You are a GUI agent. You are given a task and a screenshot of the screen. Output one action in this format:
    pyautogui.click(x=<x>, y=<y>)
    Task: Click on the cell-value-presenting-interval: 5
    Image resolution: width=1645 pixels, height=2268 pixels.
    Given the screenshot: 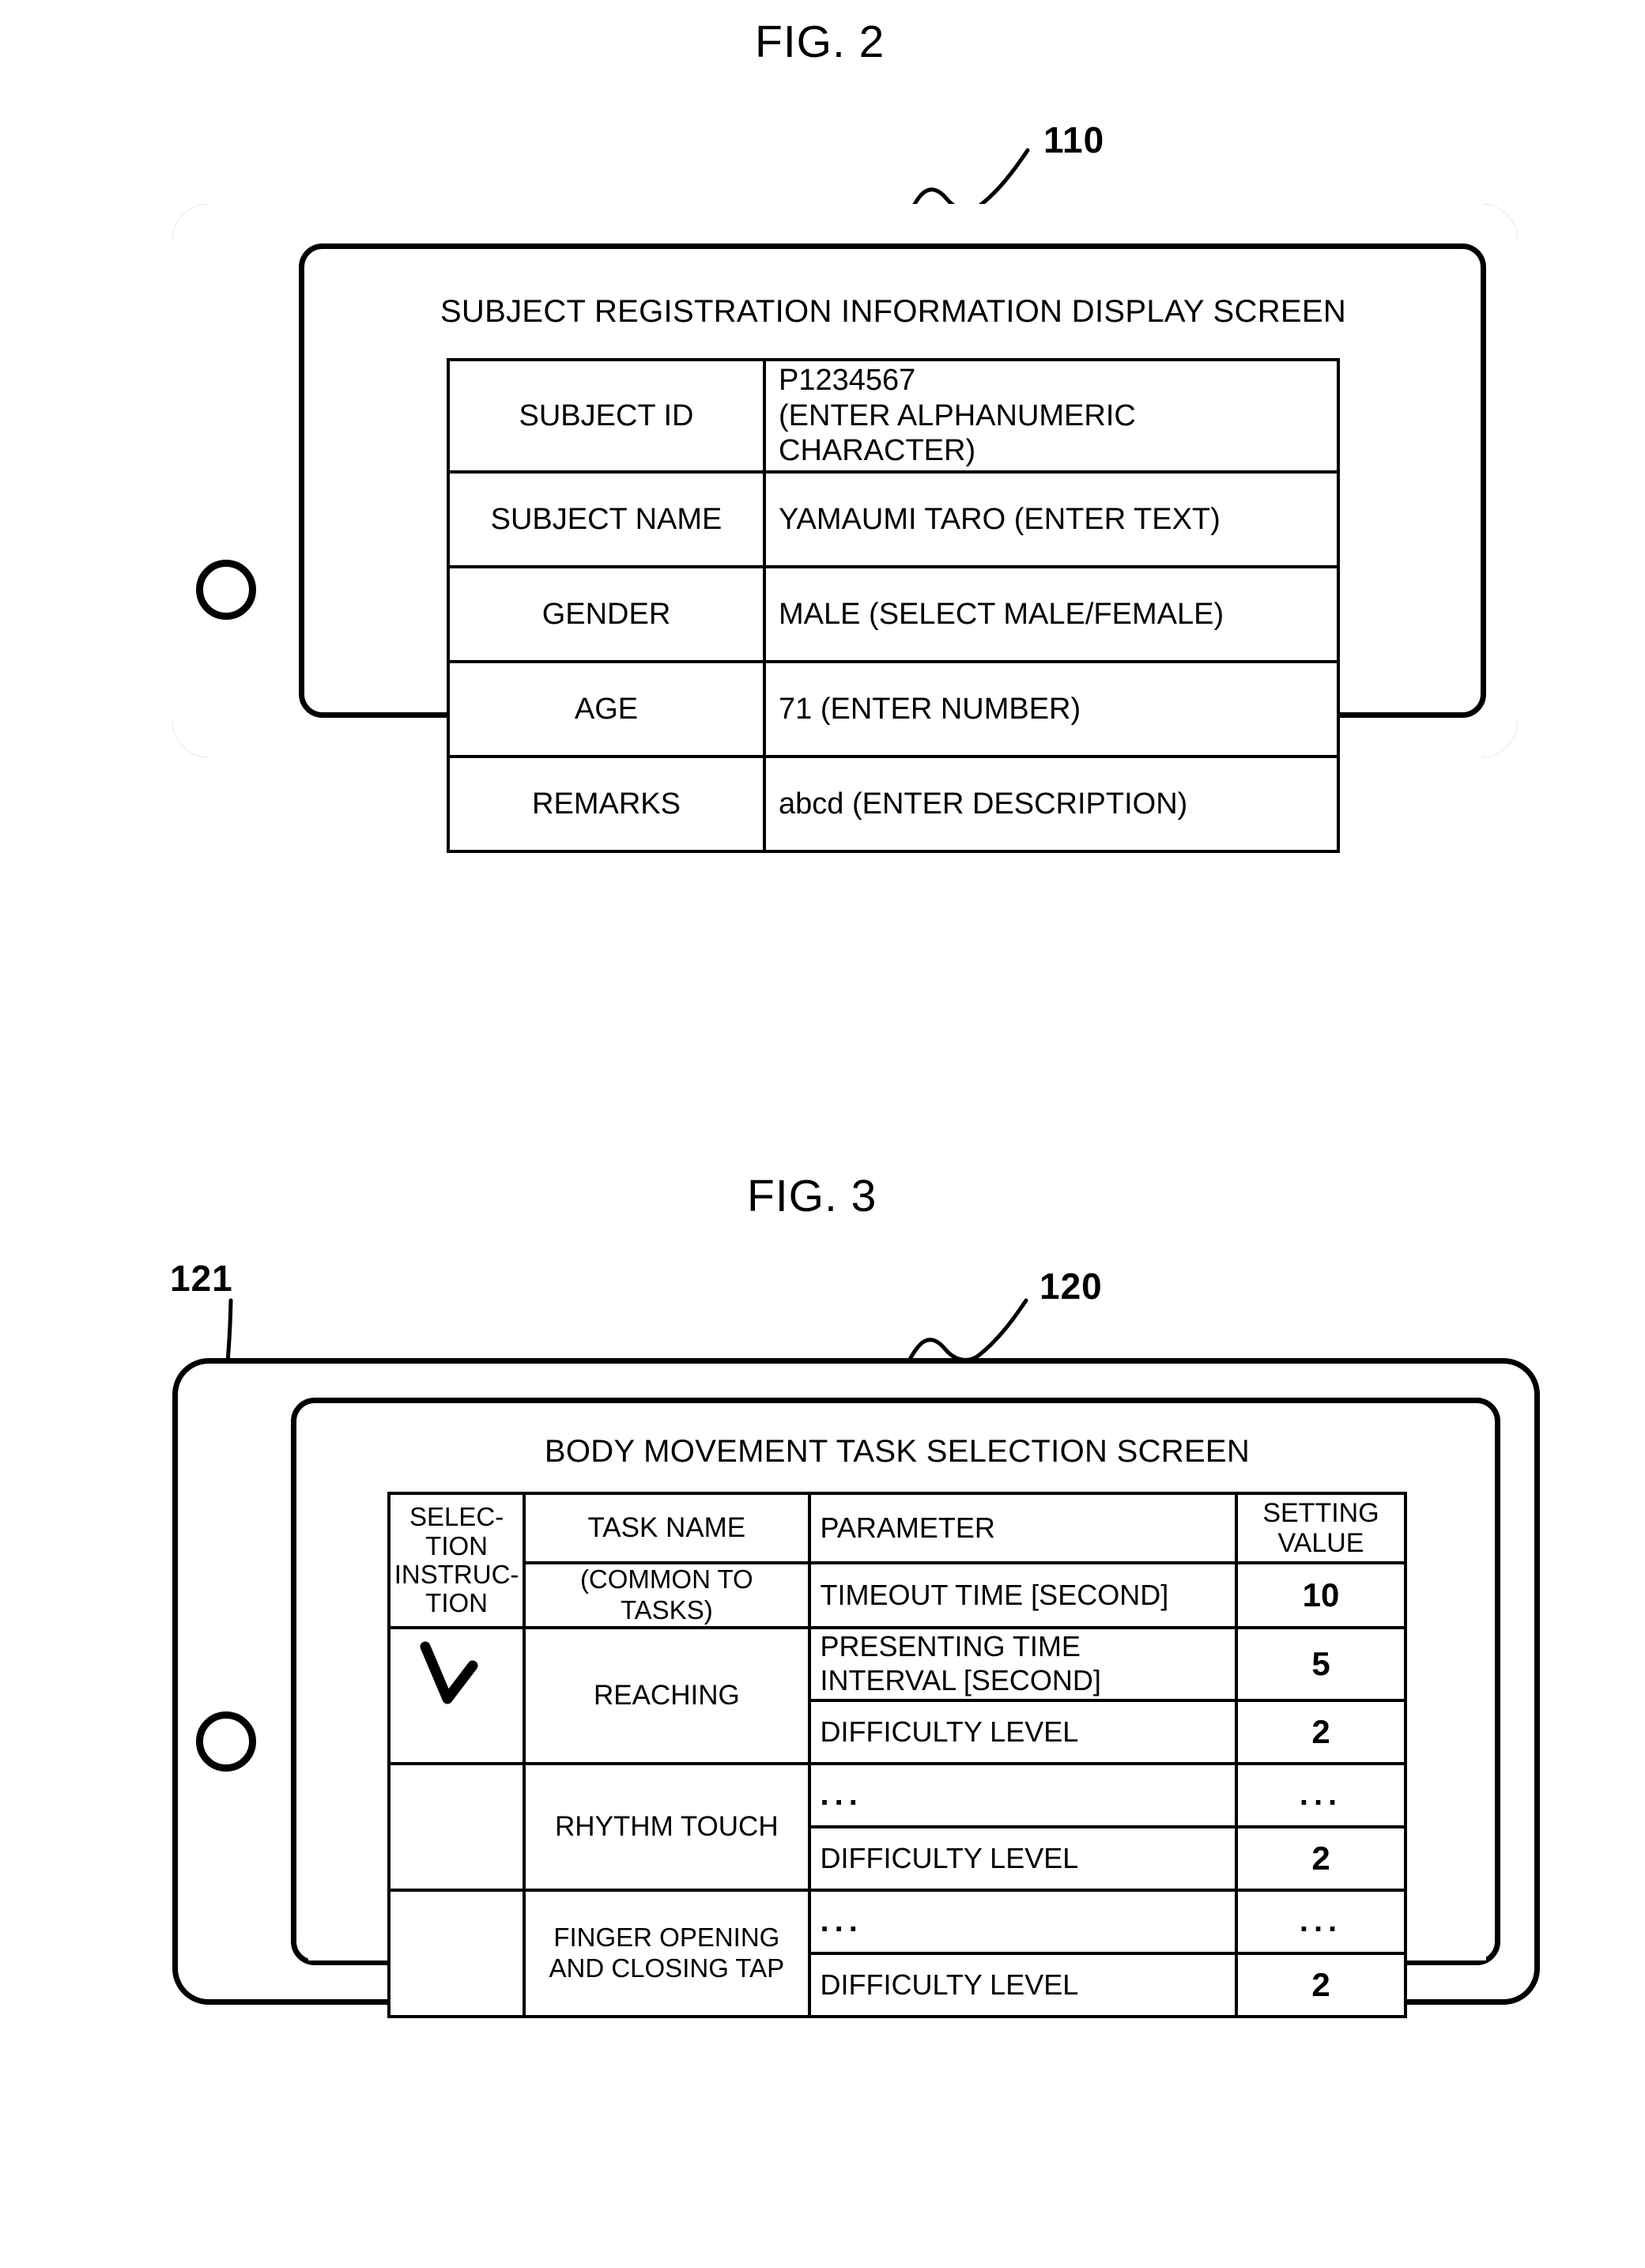 What is the action you would take?
    pyautogui.click(x=1321, y=1663)
    